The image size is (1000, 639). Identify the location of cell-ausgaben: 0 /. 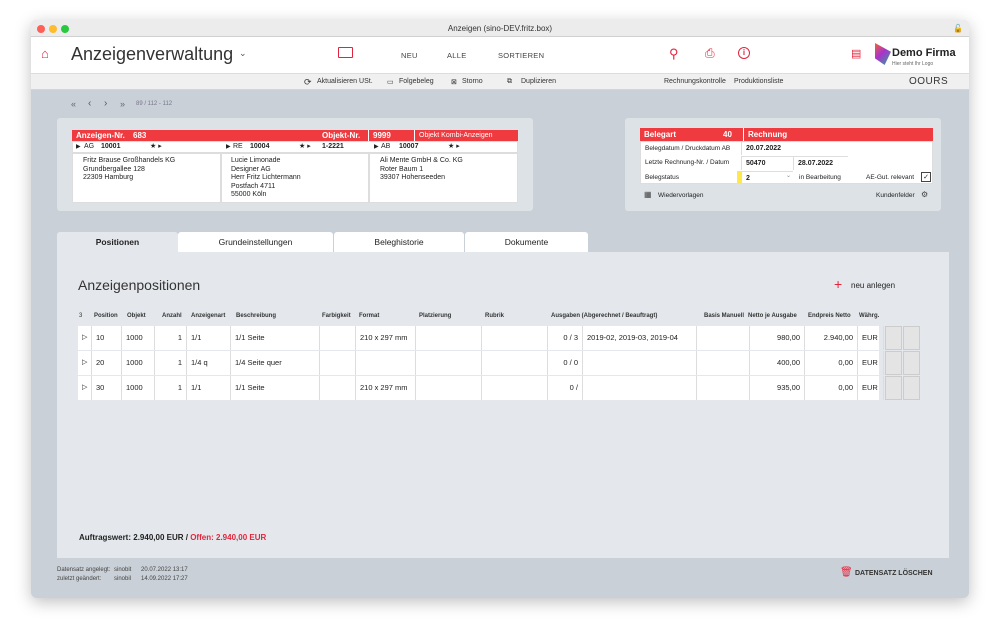
(565, 388).